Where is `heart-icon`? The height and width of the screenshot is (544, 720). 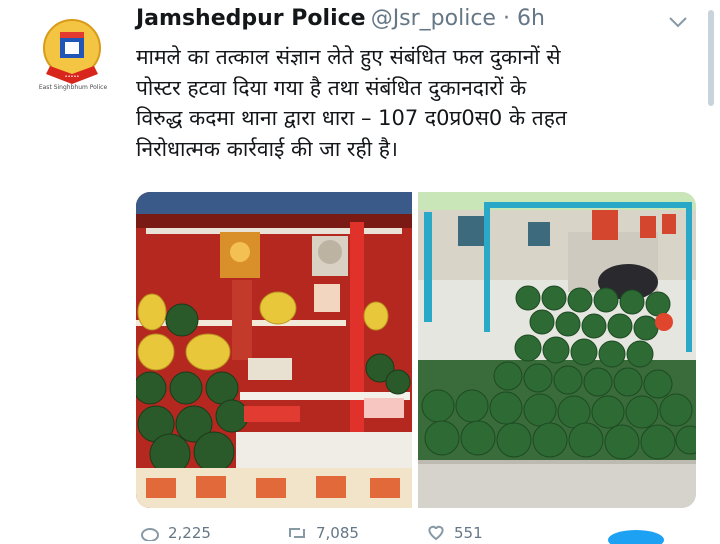 heart-icon is located at coordinates (436, 533).